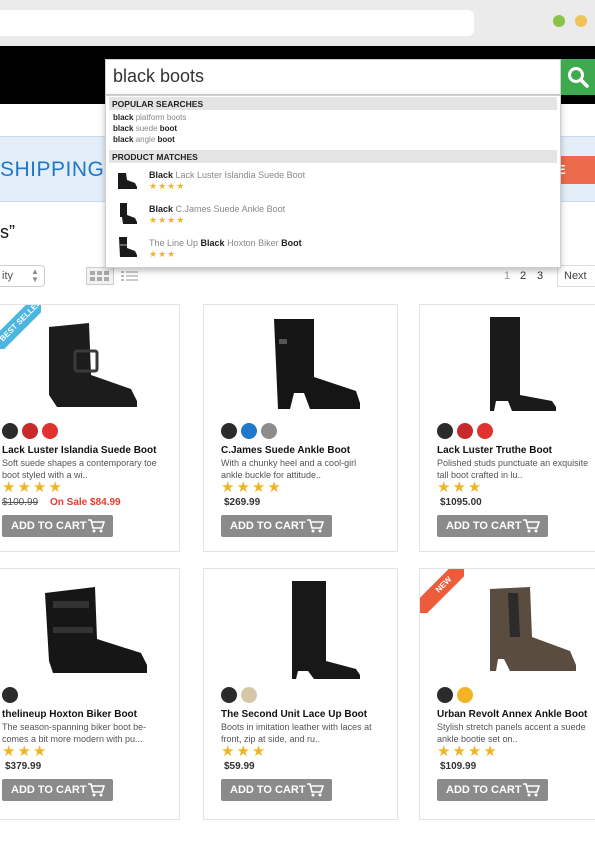 This screenshot has height=849, width=595. I want to click on product-price: $1095.00, so click(461, 502).